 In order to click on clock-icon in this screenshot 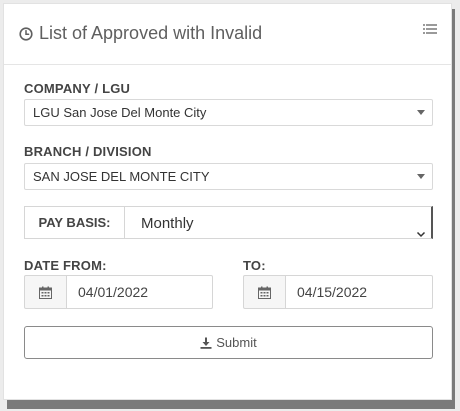, I will do `click(26, 33)`.